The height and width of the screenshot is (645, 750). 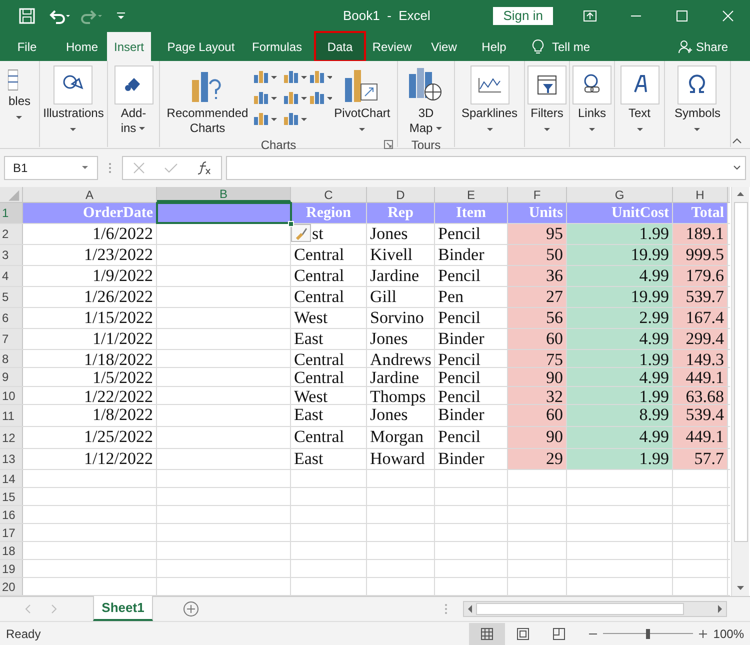 I want to click on horizontal-scrollbar, so click(x=595, y=609).